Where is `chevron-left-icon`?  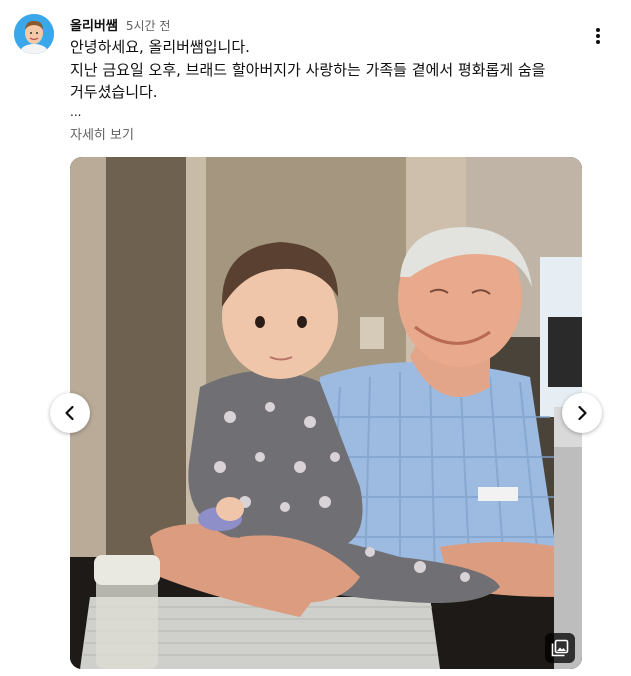 chevron-left-icon is located at coordinates (69, 413).